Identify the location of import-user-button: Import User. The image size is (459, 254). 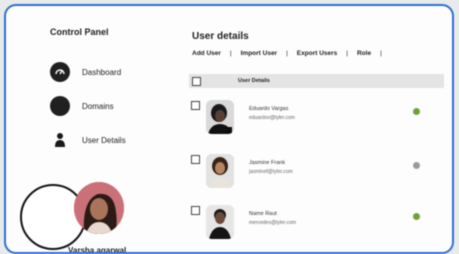
(259, 53).